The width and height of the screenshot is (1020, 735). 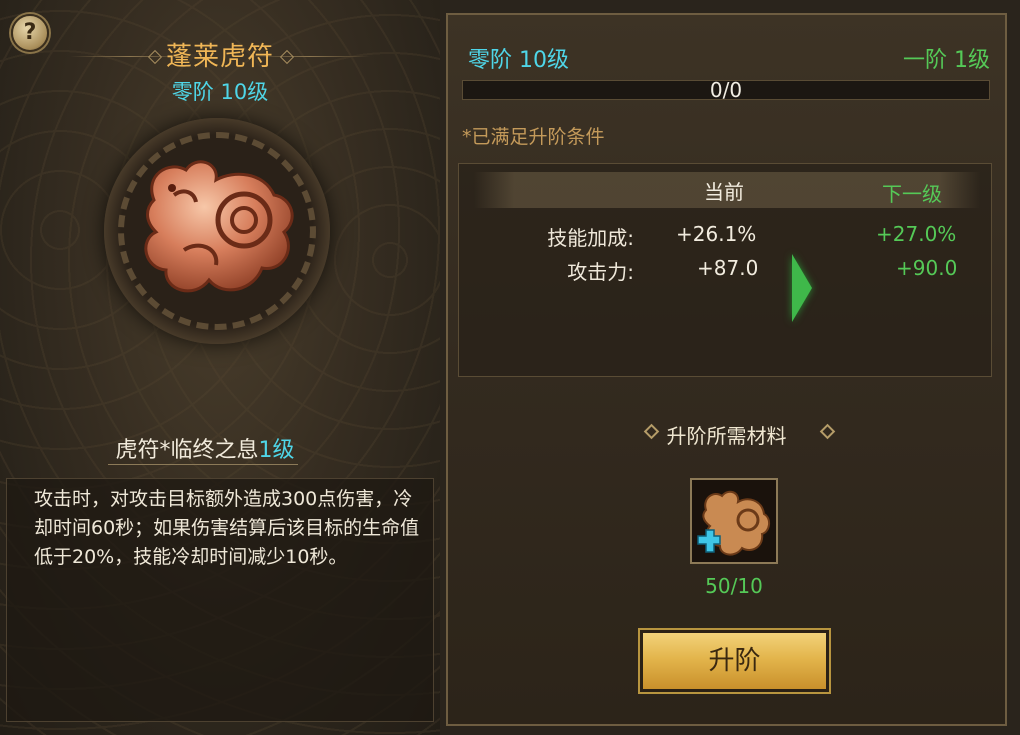 What do you see at coordinates (533, 137) in the screenshot?
I see `upgrade-condition: *已满足升阶条件` at bounding box center [533, 137].